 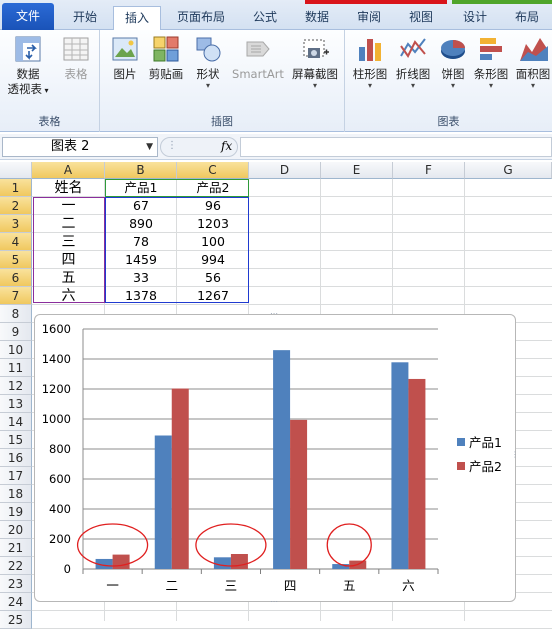 What do you see at coordinates (16, 548) in the screenshot?
I see `row-header-21: 21` at bounding box center [16, 548].